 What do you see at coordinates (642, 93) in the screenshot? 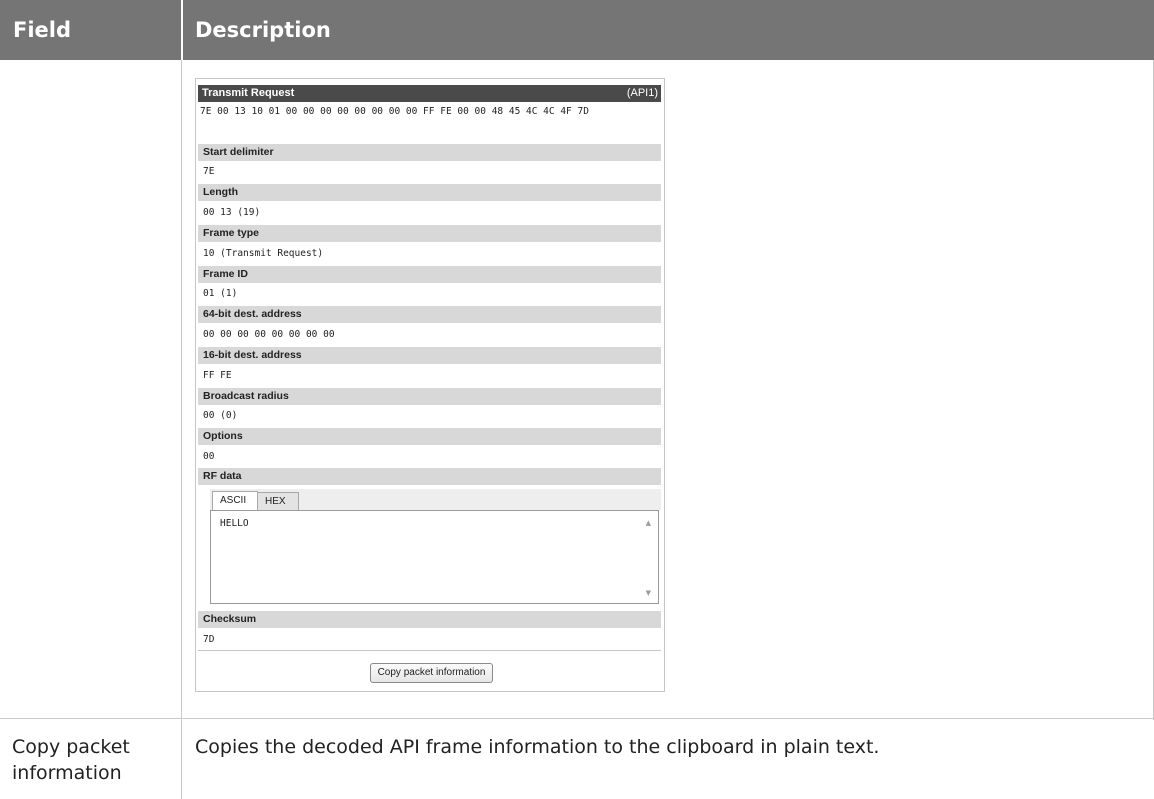
I see `panel-api-mode: (API1)` at bounding box center [642, 93].